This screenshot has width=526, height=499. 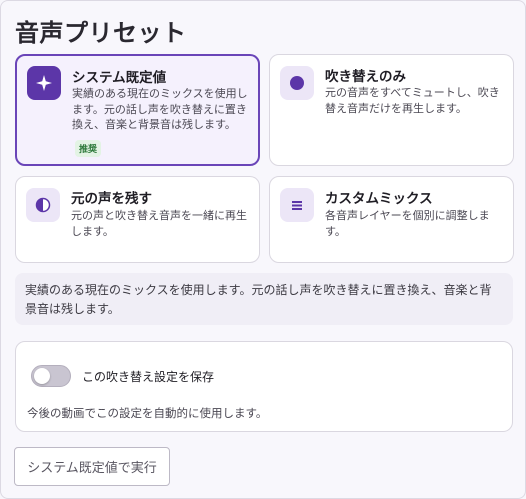 What do you see at coordinates (297, 205) in the screenshot?
I see `equalizer-icon` at bounding box center [297, 205].